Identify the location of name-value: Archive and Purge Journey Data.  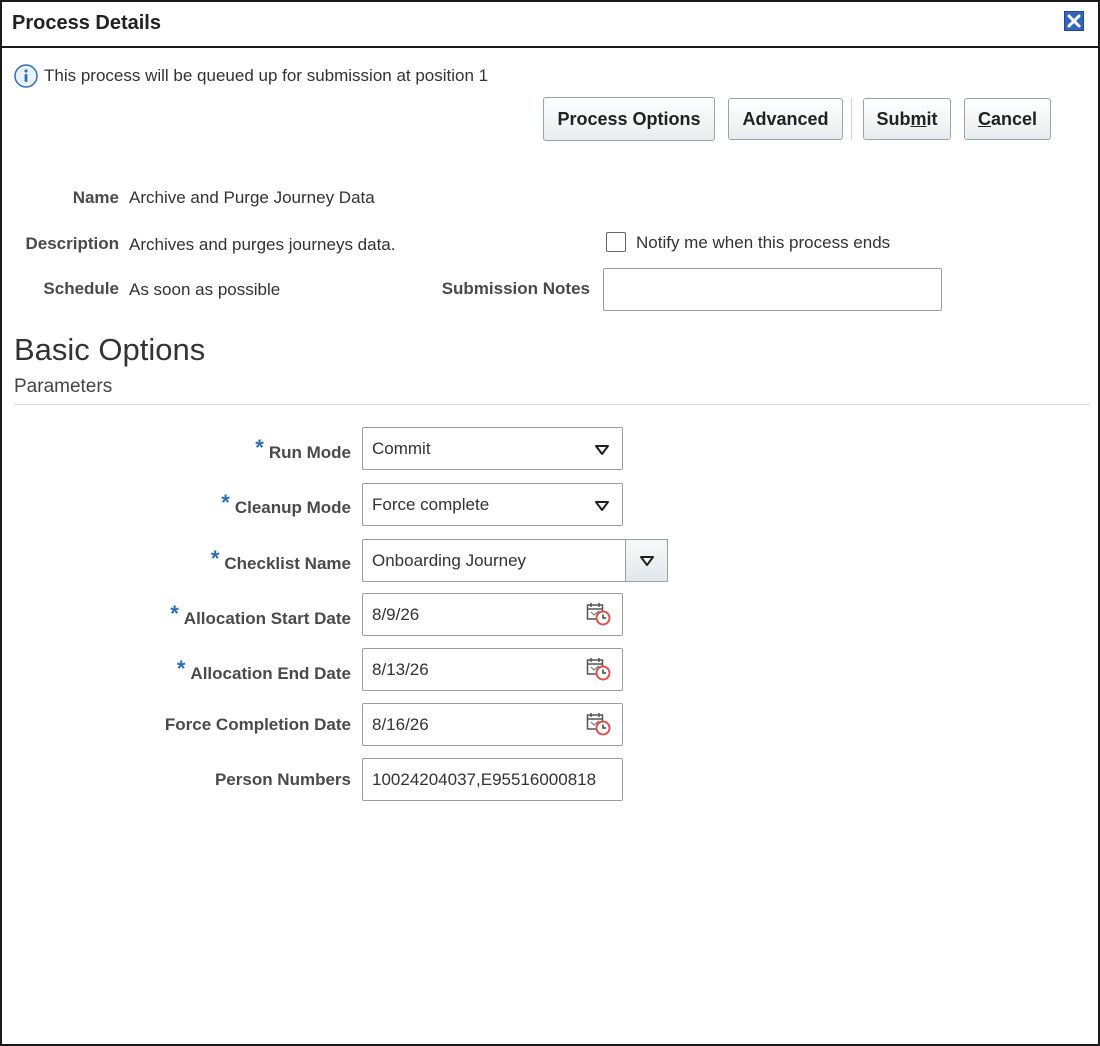
(252, 197).